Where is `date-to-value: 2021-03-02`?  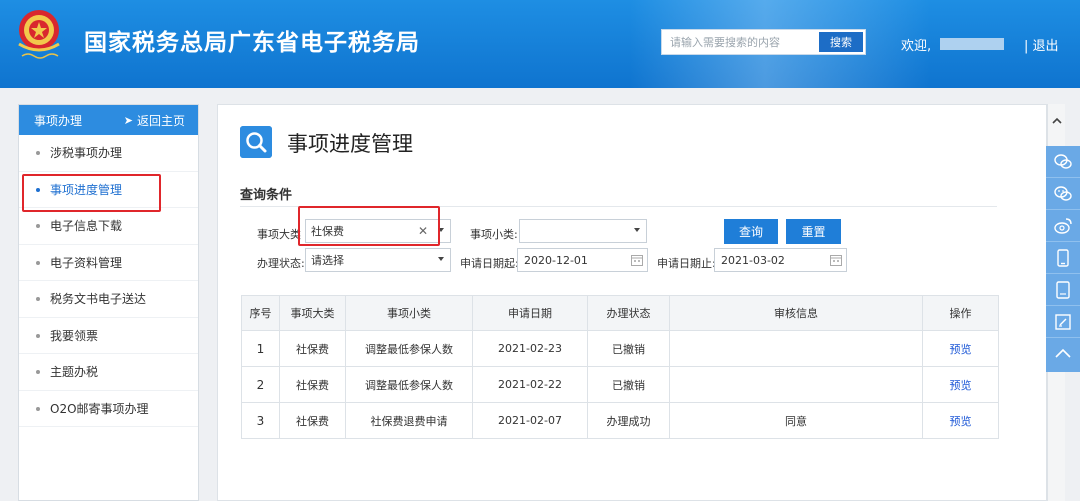 date-to-value: 2021-03-02 is located at coordinates (753, 260).